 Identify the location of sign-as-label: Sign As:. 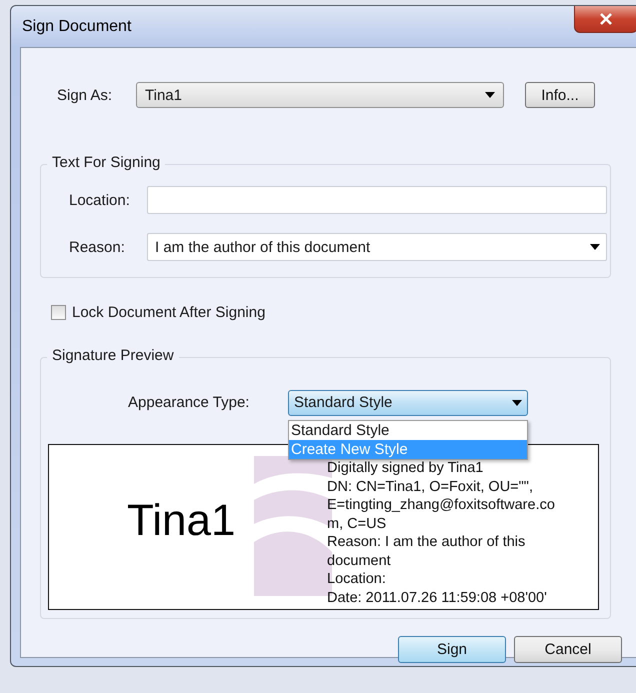
(85, 95).